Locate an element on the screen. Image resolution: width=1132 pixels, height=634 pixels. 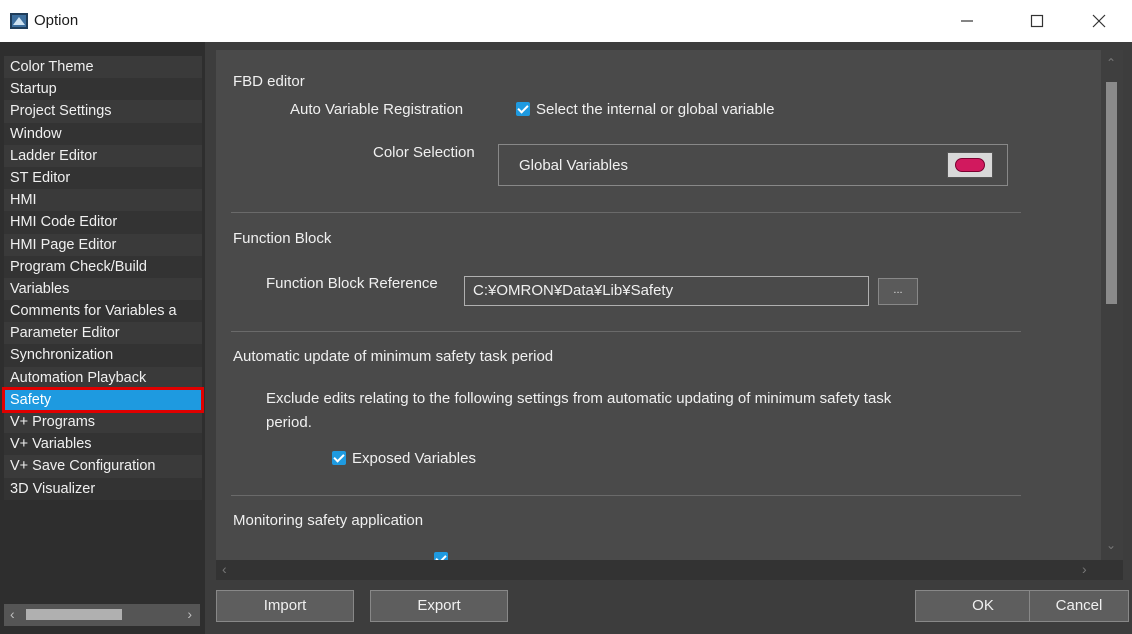
import-button: Import is located at coordinates (285, 606).